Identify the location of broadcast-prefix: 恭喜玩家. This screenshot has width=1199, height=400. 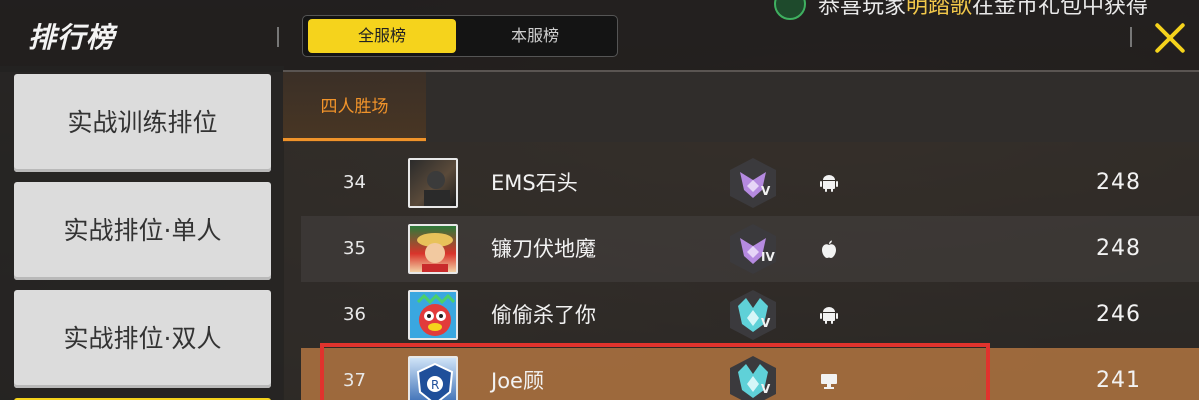
(862, 9).